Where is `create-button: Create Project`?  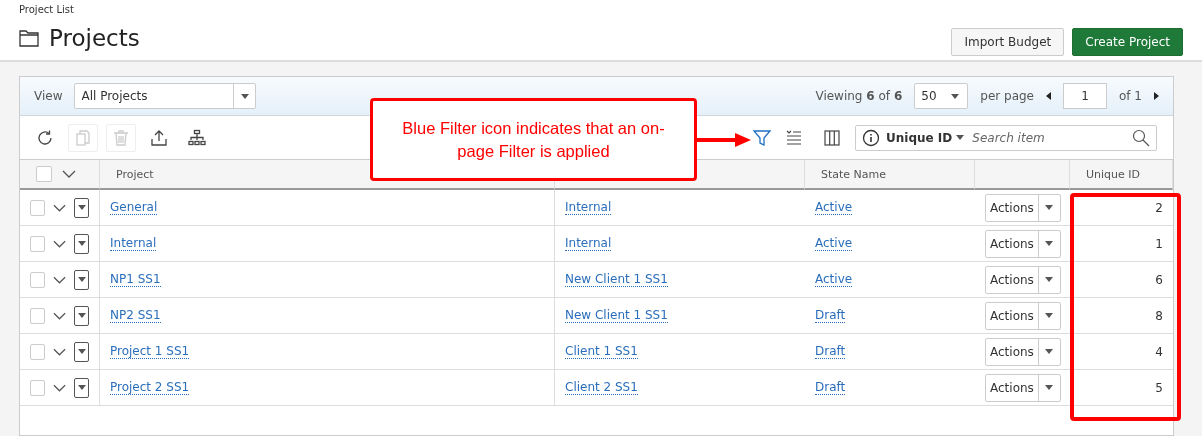 create-button: Create Project is located at coordinates (1127, 42).